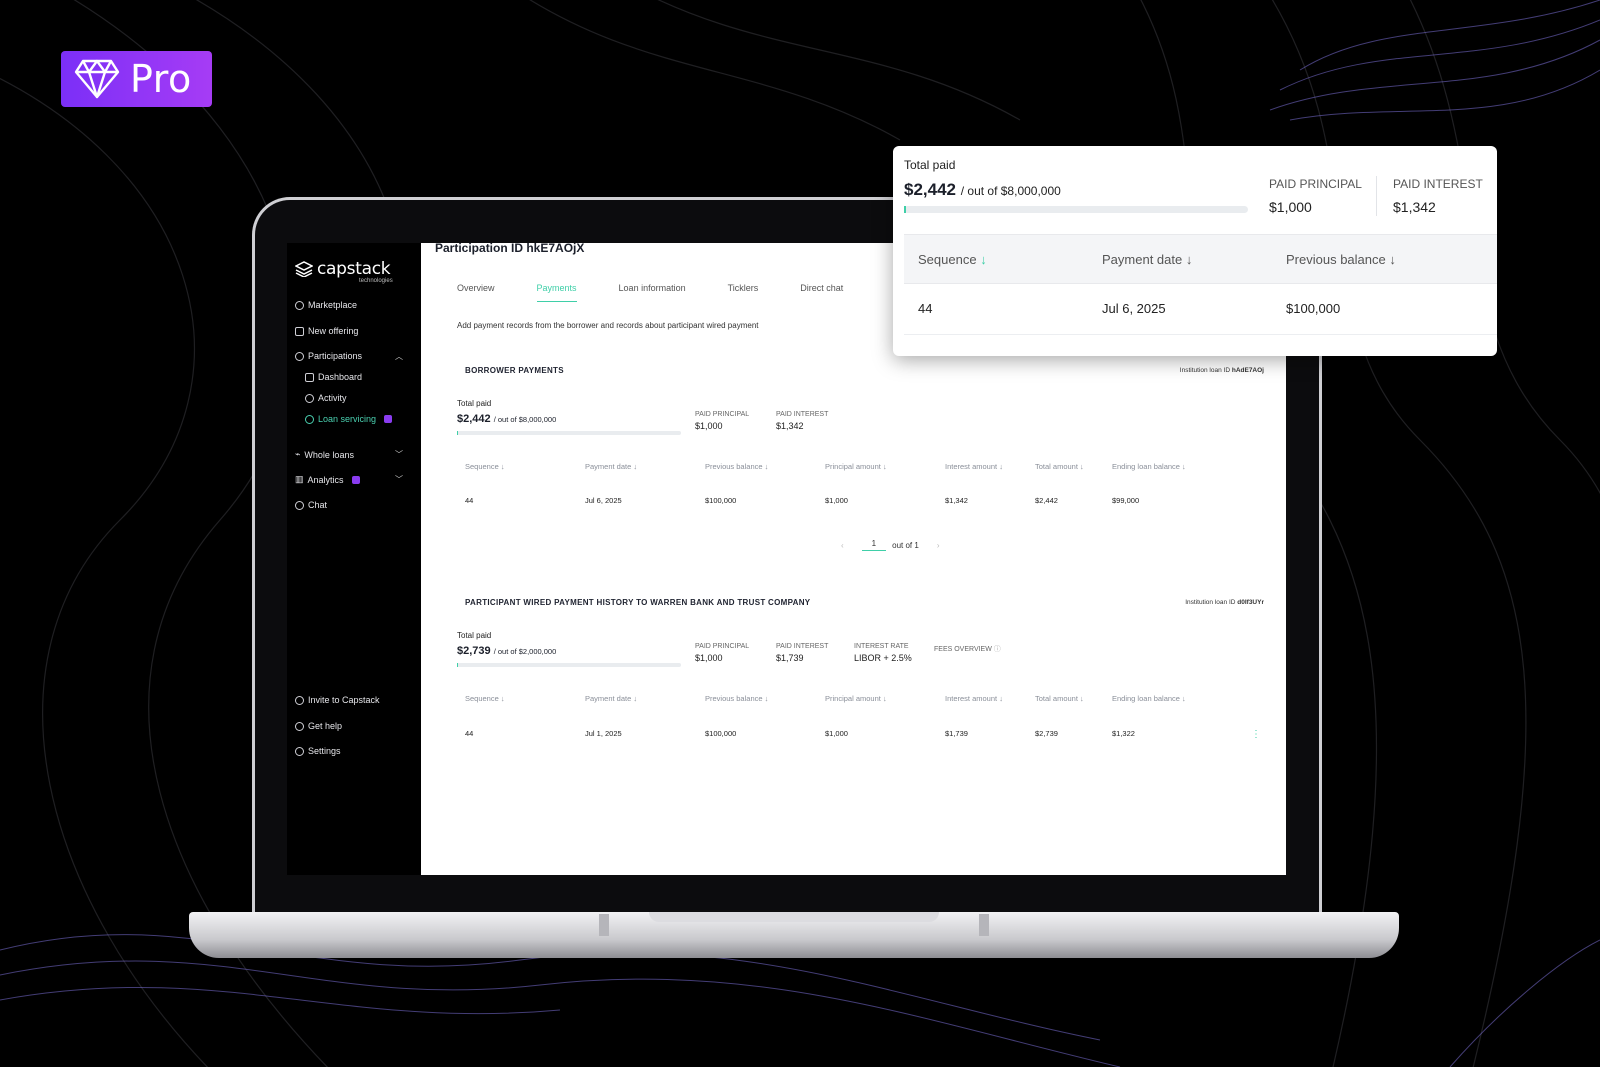  I want to click on pro-label: Pro, so click(161, 79).